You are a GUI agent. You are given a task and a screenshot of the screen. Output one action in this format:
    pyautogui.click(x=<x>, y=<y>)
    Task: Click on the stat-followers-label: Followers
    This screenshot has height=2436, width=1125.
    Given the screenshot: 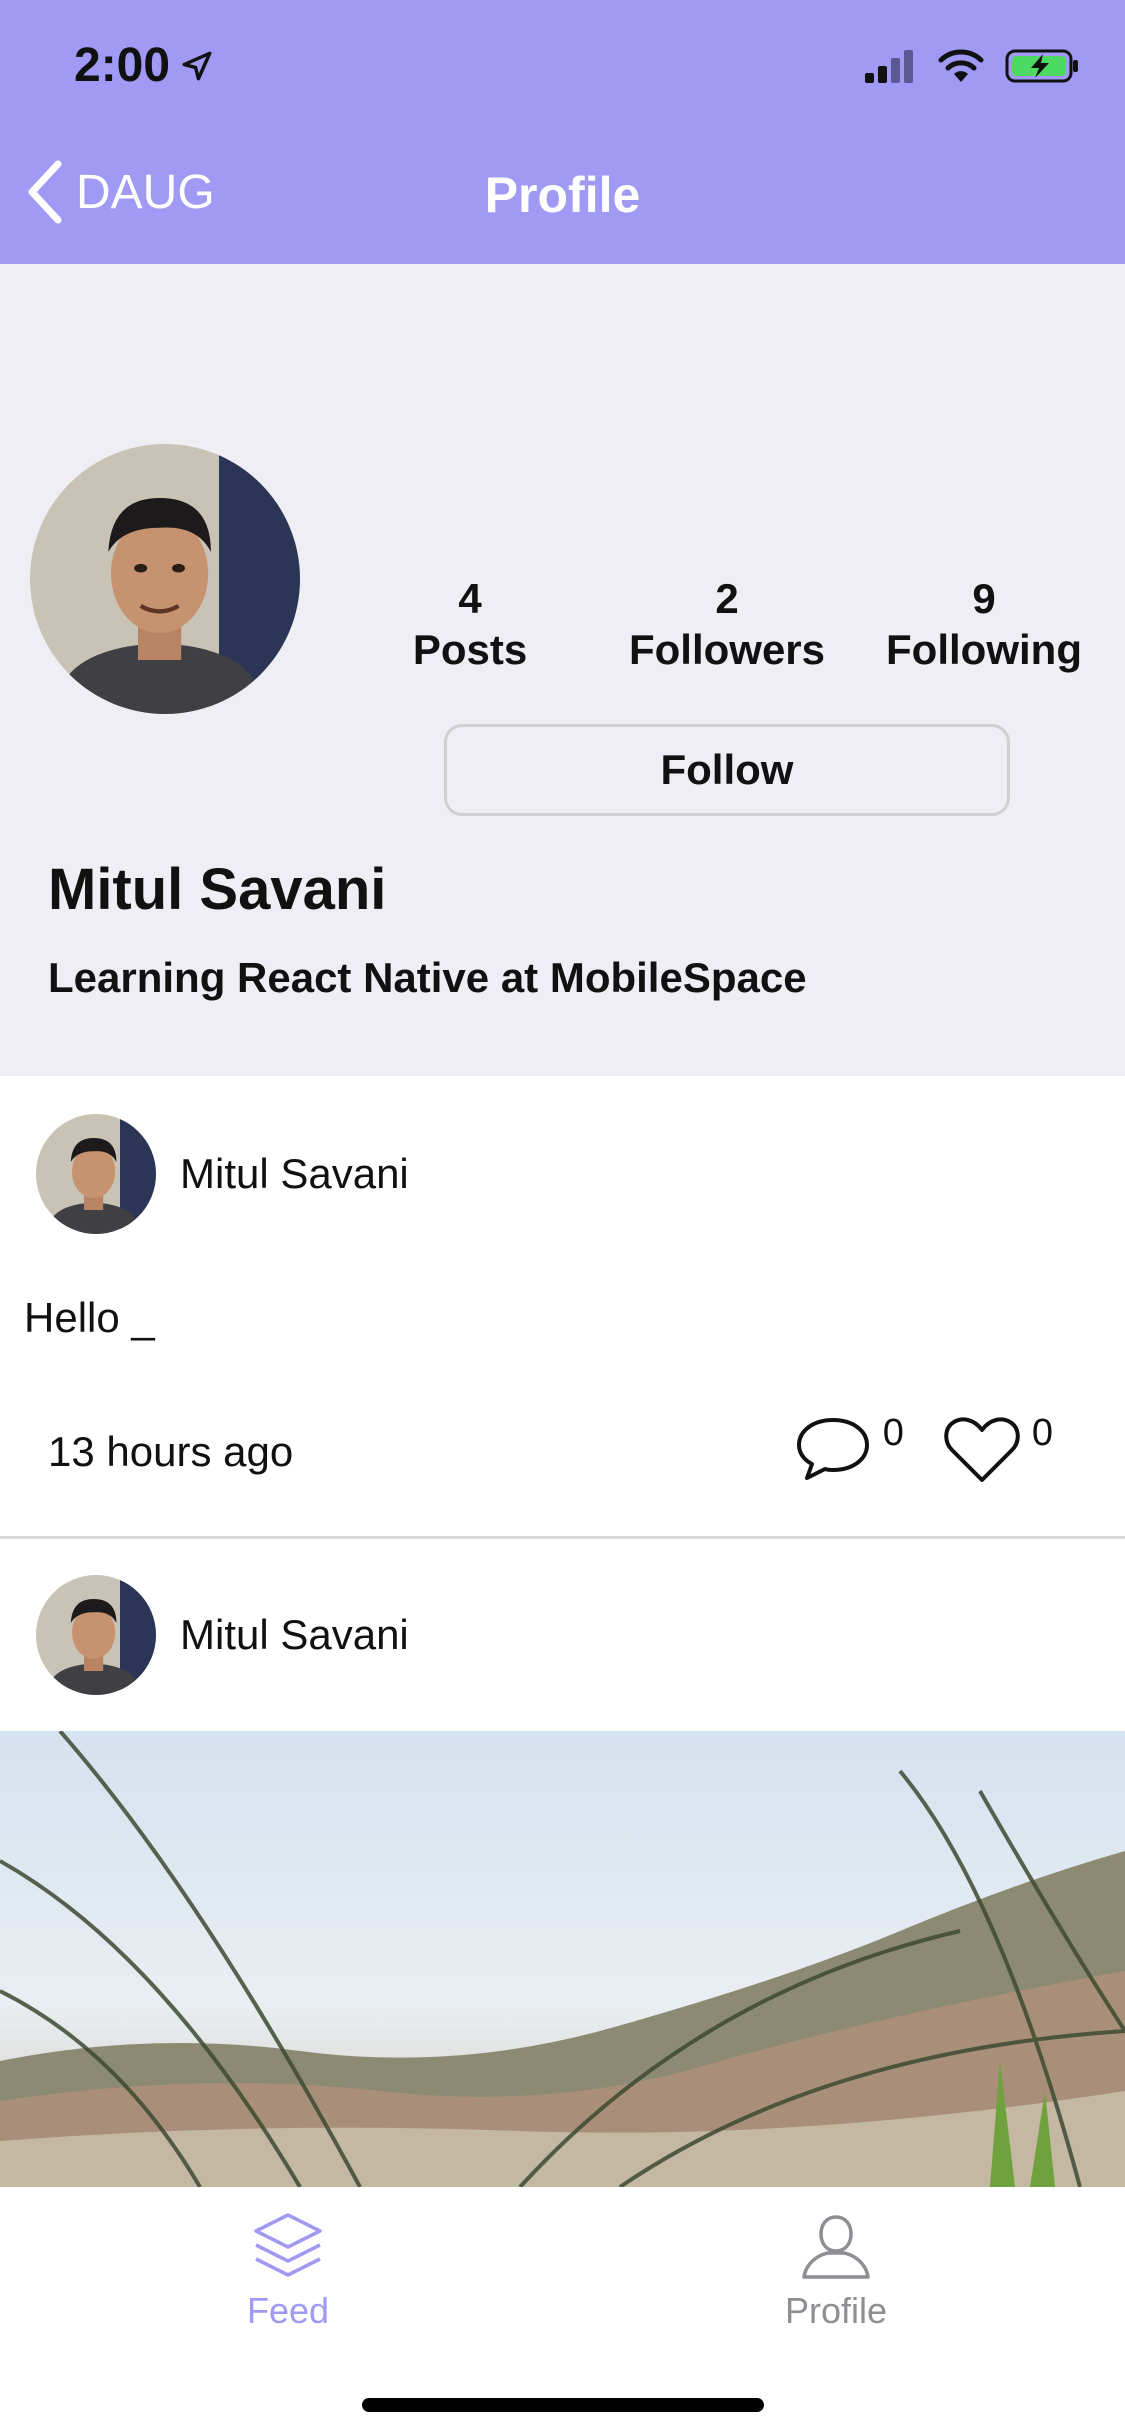 What is the action you would take?
    pyautogui.click(x=727, y=649)
    